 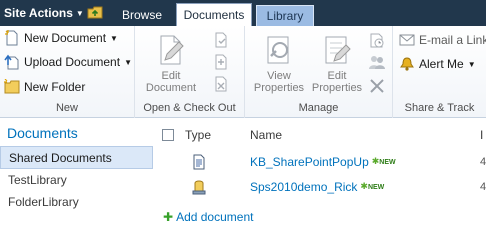 What do you see at coordinates (55, 87) in the screenshot?
I see `new-folder-label: New Folder` at bounding box center [55, 87].